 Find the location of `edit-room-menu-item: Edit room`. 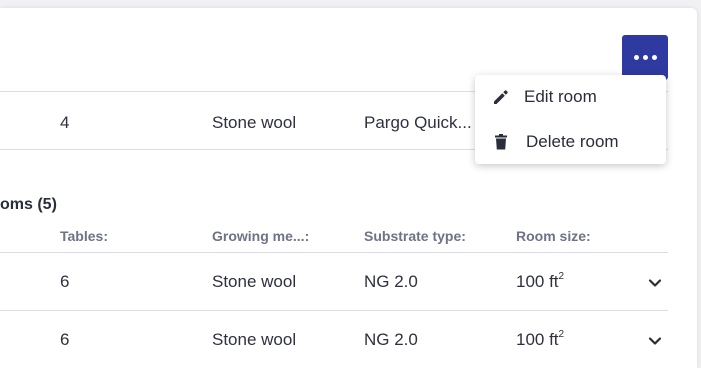

edit-room-menu-item: Edit room is located at coordinates (570, 97).